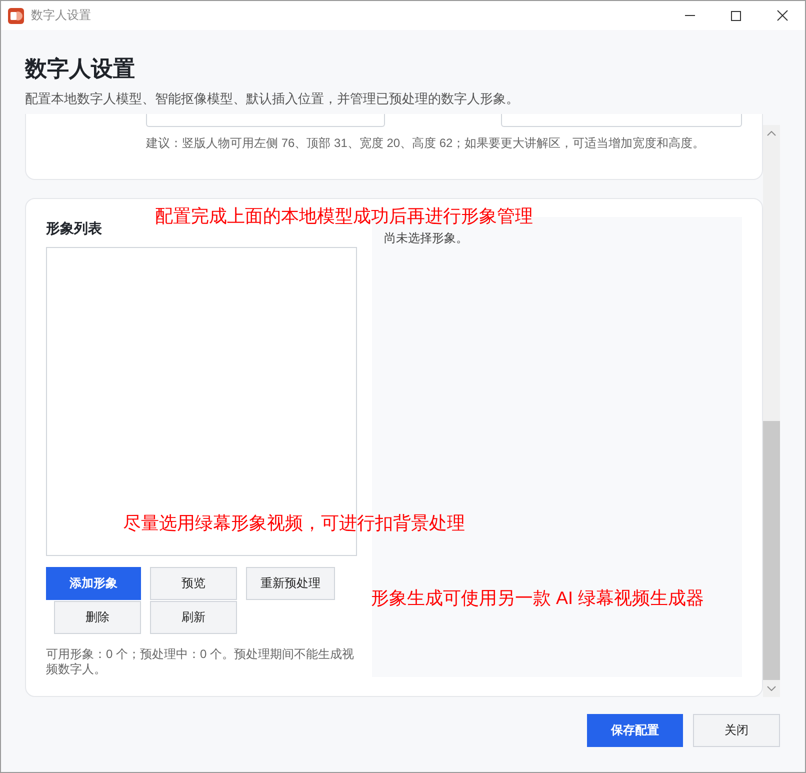  Describe the element at coordinates (426, 238) in the screenshot. I see `empty-message: 尚未选择形象。` at that location.